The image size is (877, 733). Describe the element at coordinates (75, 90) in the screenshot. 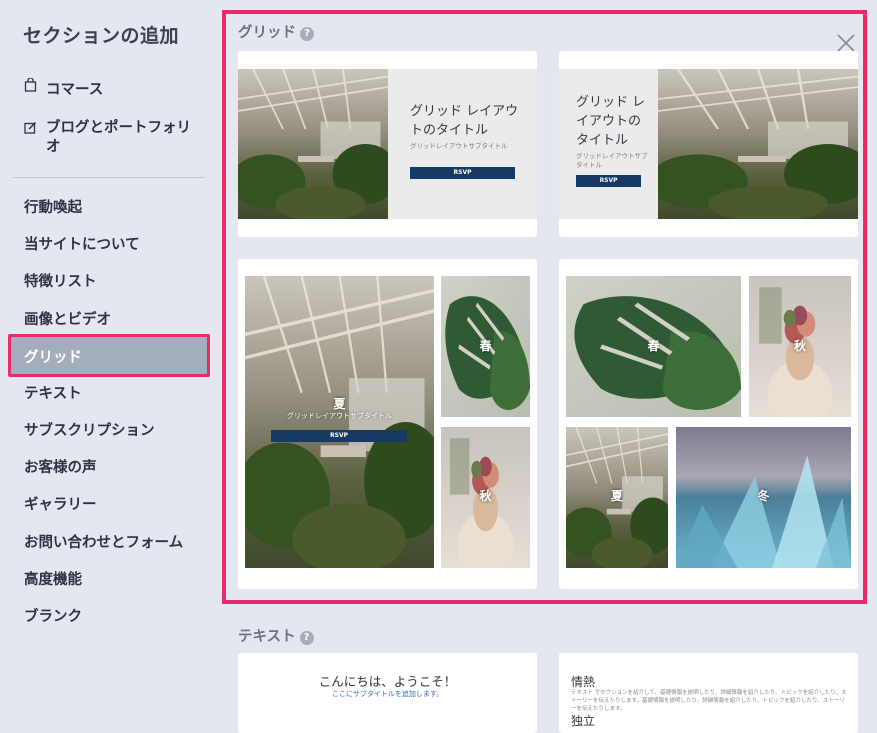

I see `sidebar-item-label: コマース` at that location.